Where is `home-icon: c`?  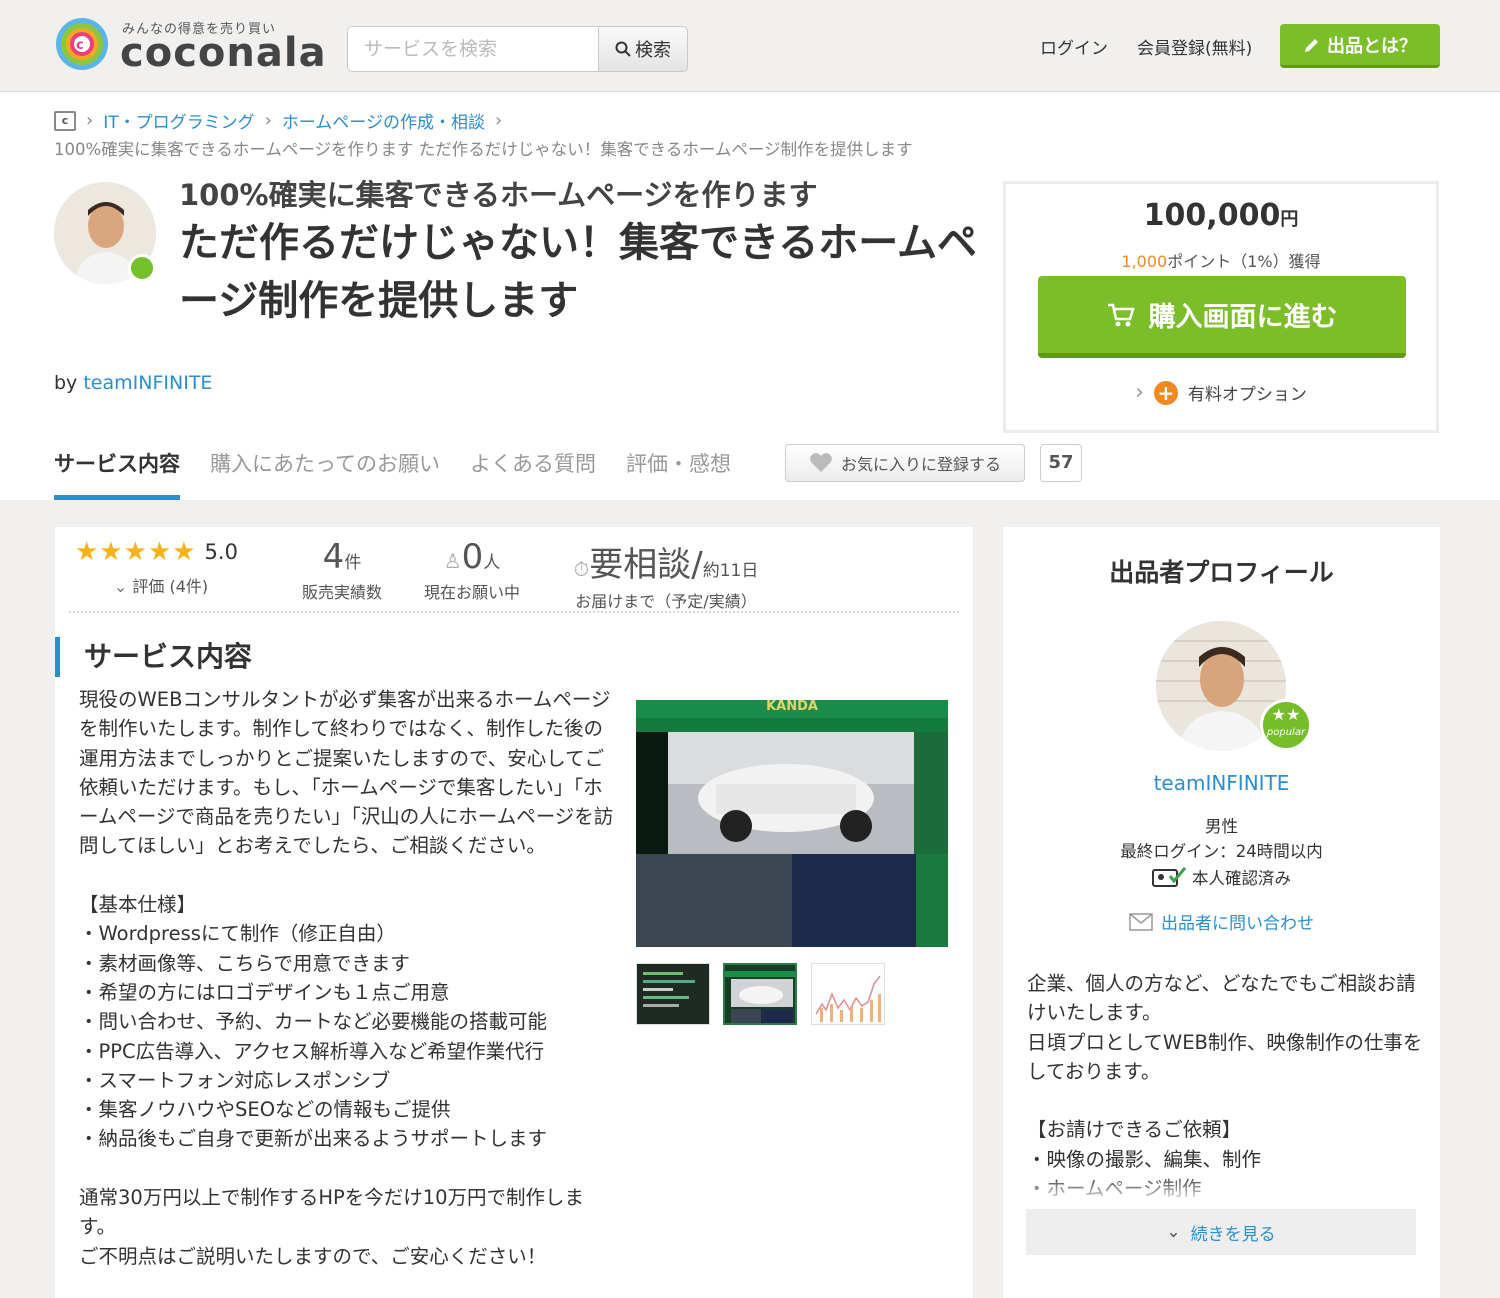
home-icon: c is located at coordinates (65, 120).